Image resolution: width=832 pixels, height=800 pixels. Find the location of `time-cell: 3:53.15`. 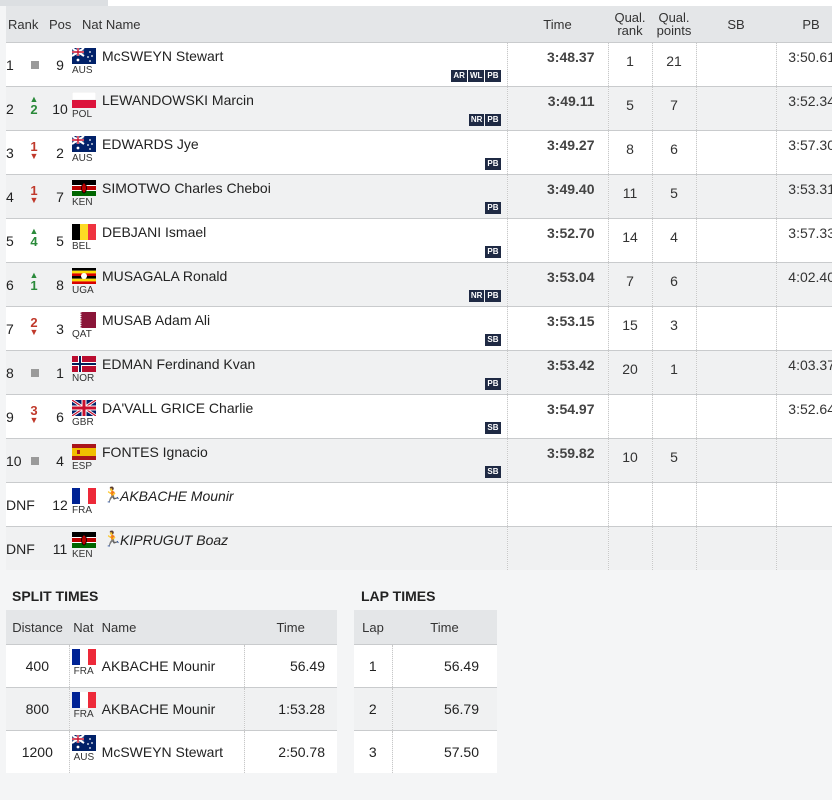

time-cell: 3:53.15 is located at coordinates (558, 328).